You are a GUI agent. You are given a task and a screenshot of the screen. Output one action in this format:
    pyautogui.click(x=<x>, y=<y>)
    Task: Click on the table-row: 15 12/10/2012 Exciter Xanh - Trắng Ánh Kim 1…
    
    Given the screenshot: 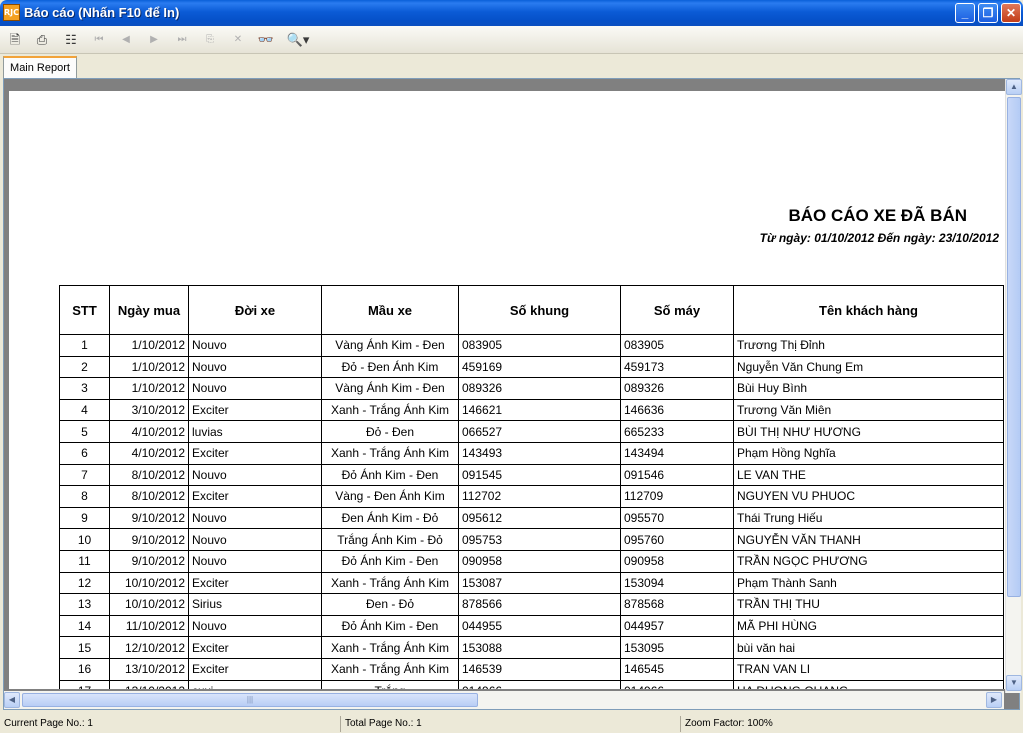 What is the action you would take?
    pyautogui.click(x=531, y=647)
    